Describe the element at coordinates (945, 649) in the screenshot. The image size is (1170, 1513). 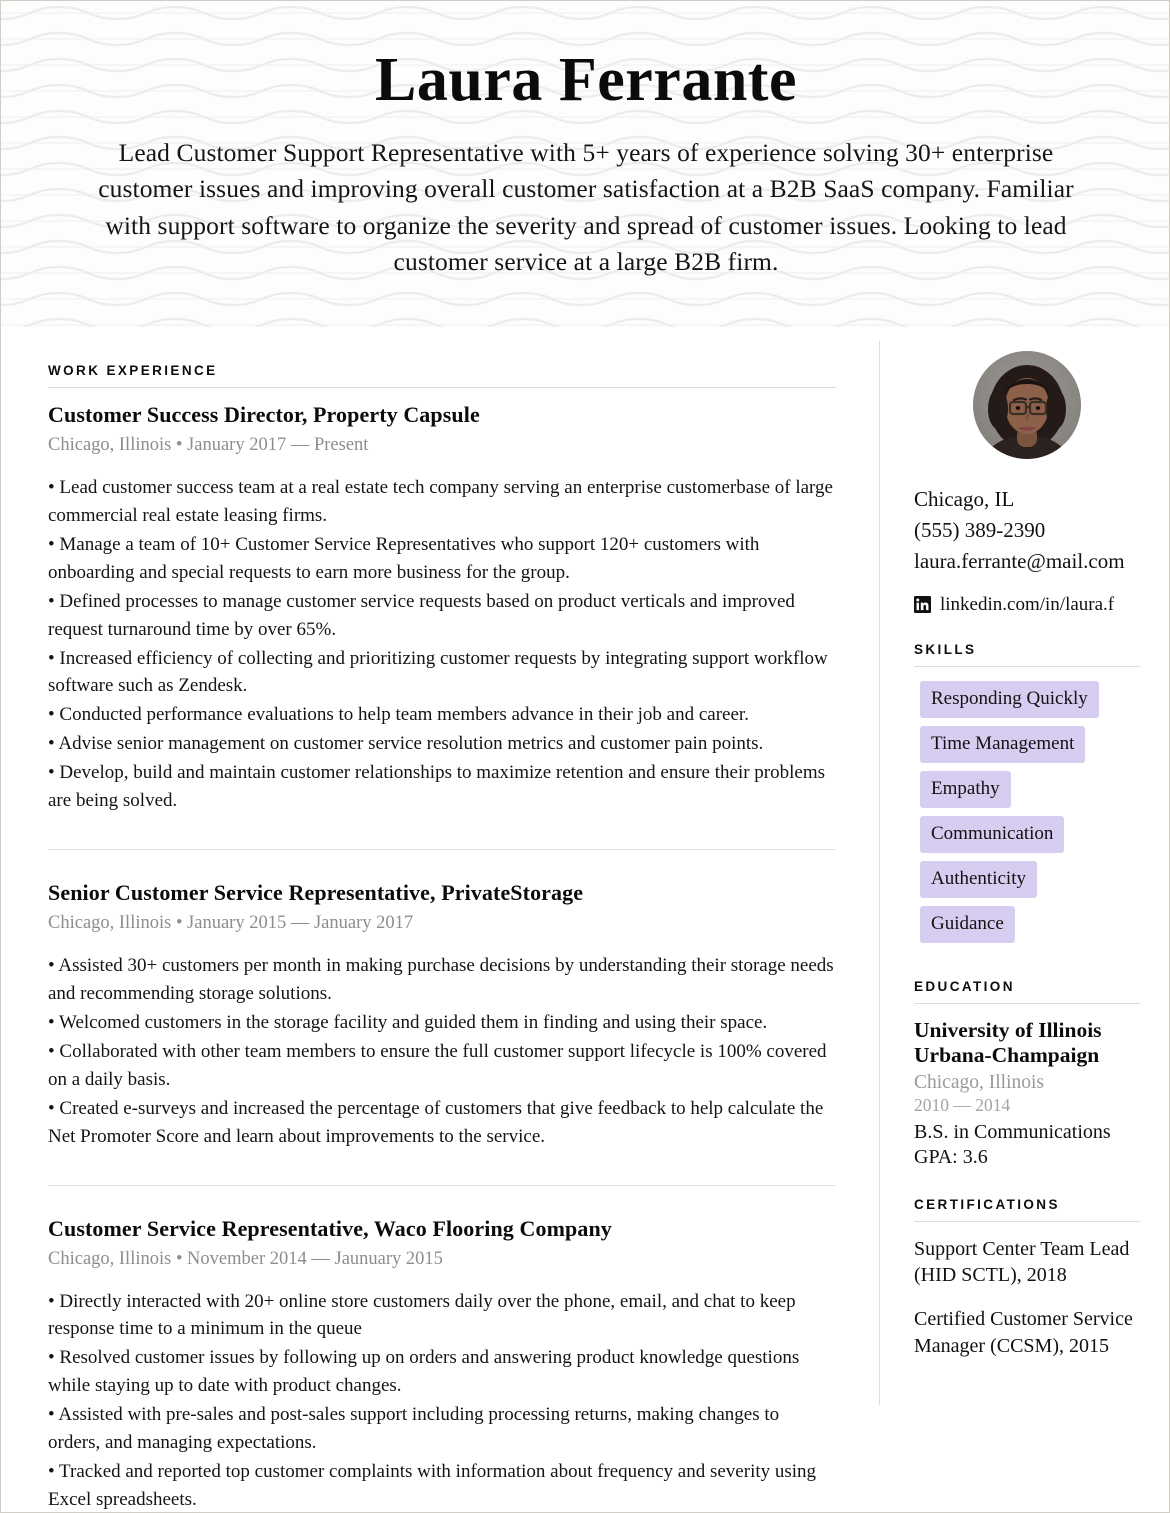
I see `section-heading-skills: SKILLS` at that location.